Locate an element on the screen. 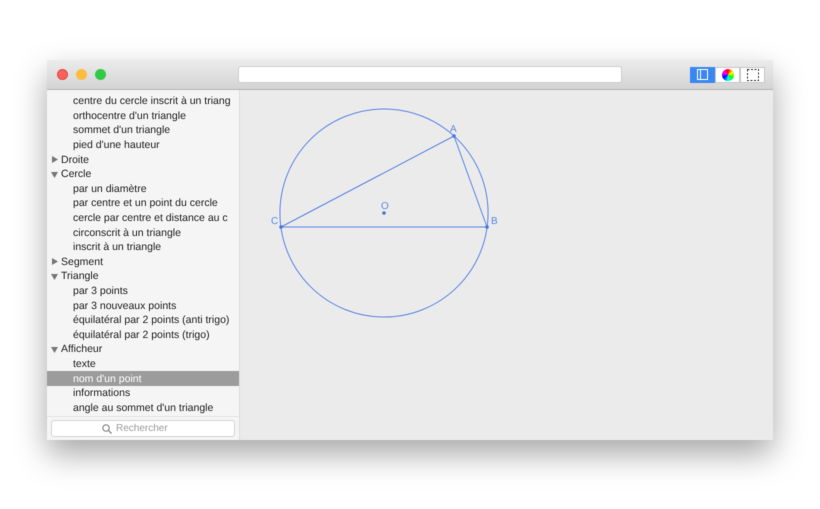 This screenshot has width=820, height=509. sidebar-item: texte is located at coordinates (143, 364).